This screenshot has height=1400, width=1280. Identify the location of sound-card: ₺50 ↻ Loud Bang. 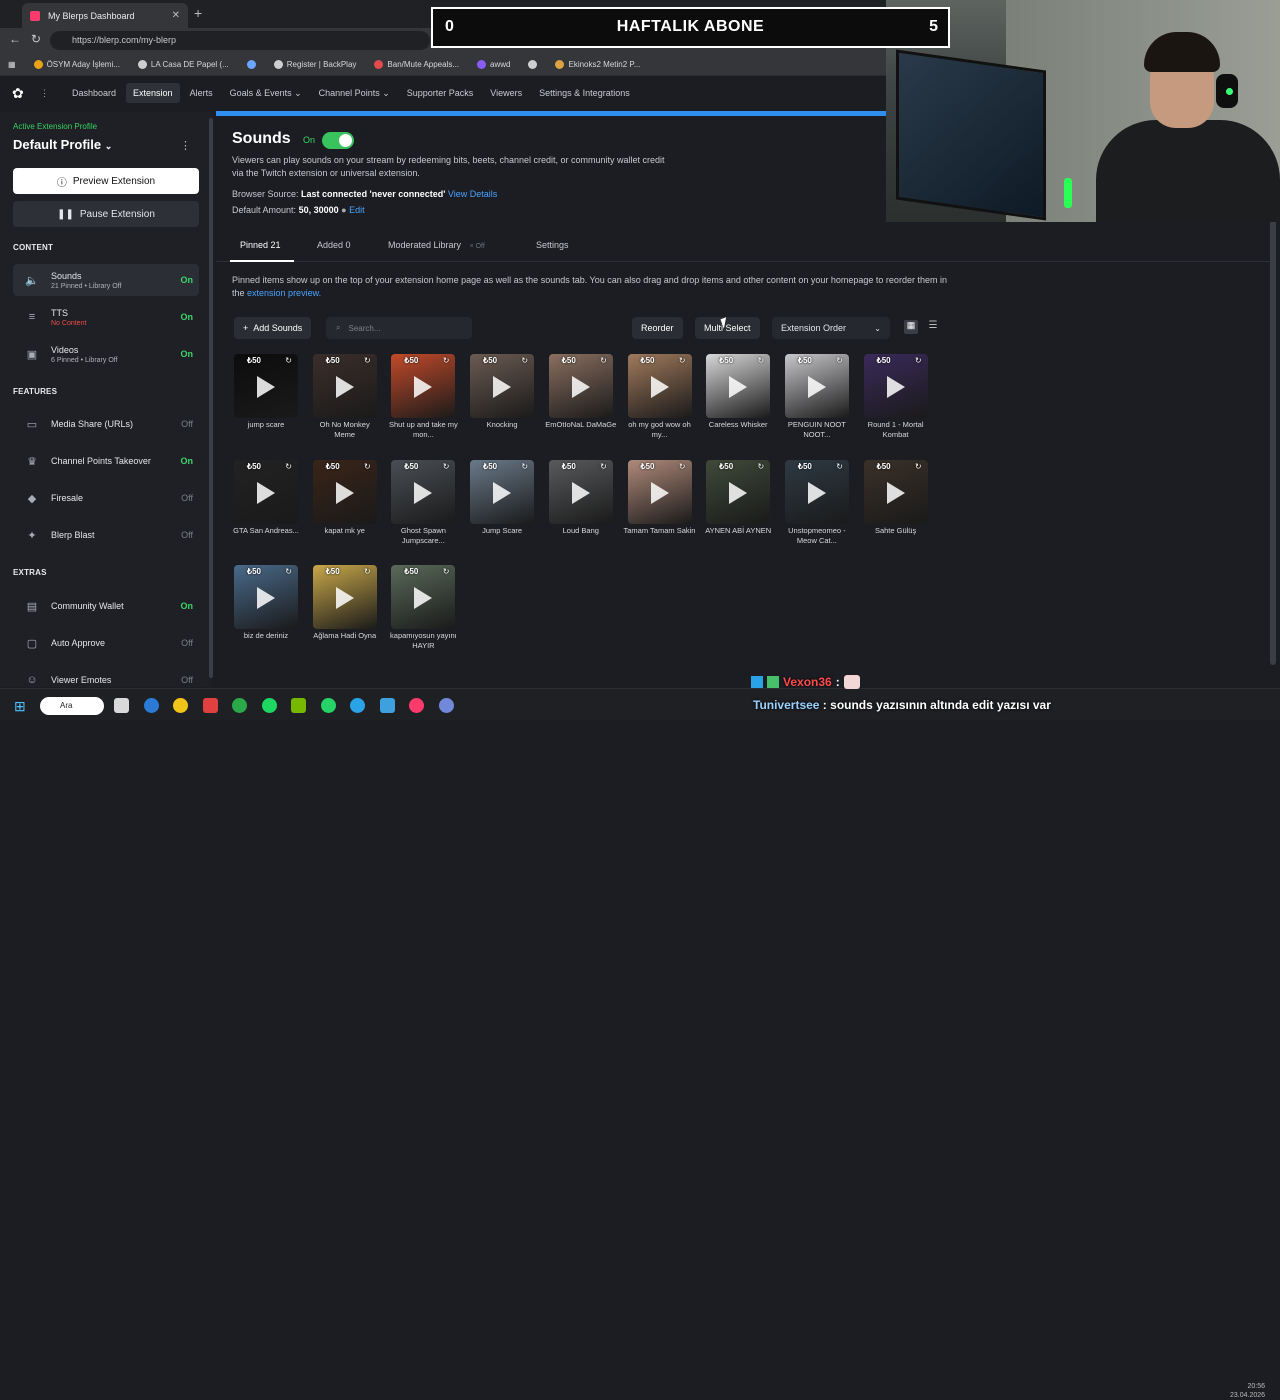
(580, 504).